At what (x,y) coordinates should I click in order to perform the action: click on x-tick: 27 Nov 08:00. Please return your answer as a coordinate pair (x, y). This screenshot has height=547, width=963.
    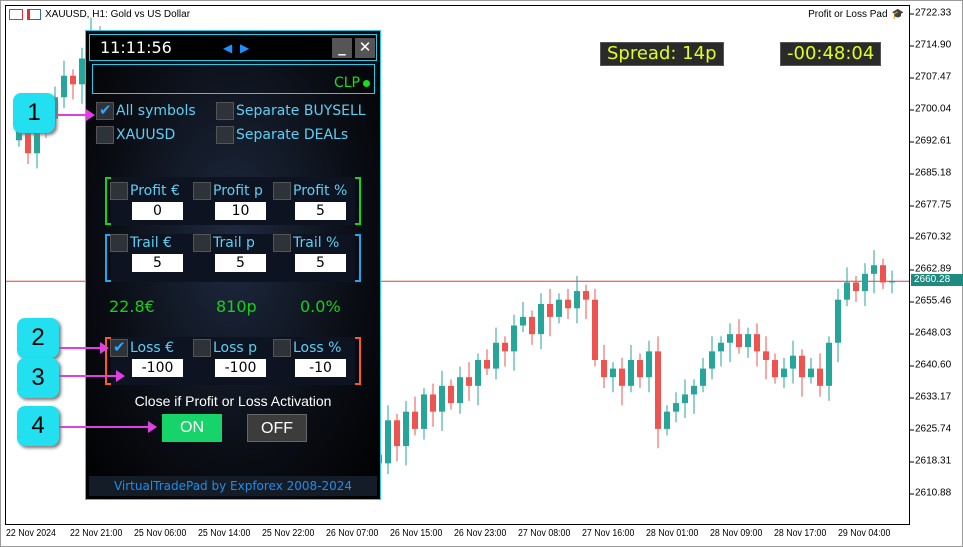
    Looking at the image, I should click on (544, 533).